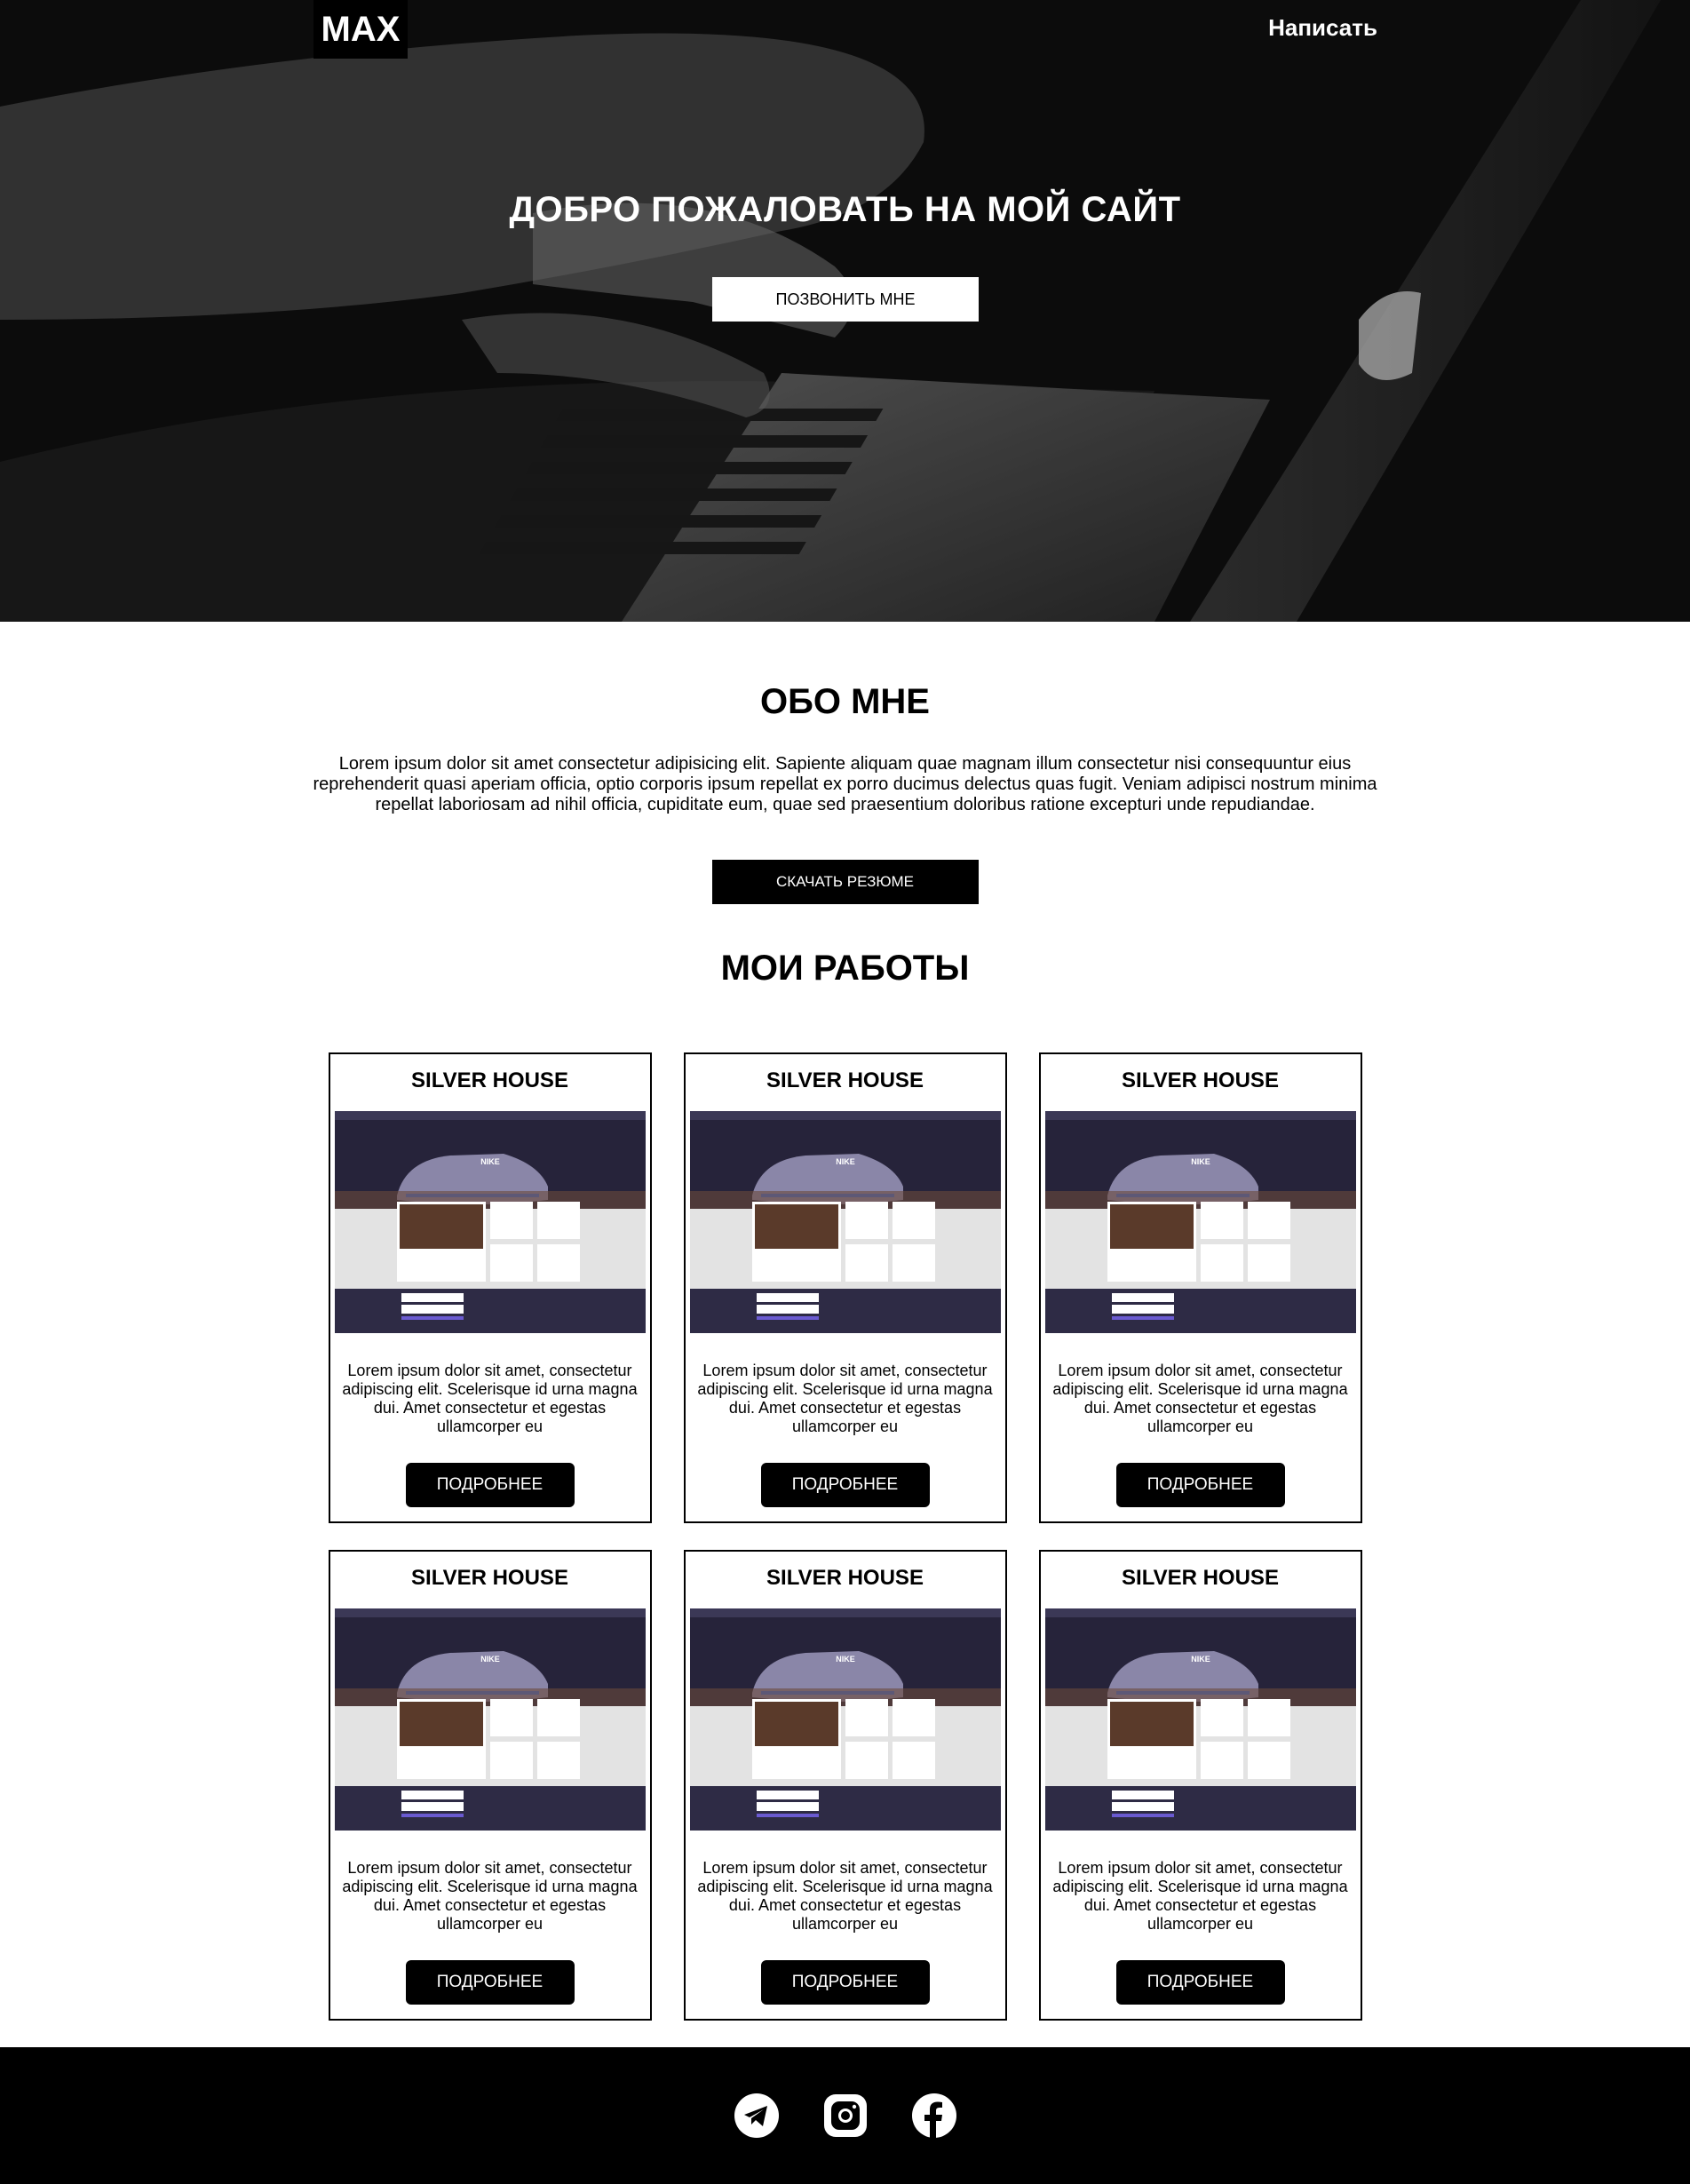 The height and width of the screenshot is (2184, 1690). I want to click on site-logo: MAX, so click(360, 29).